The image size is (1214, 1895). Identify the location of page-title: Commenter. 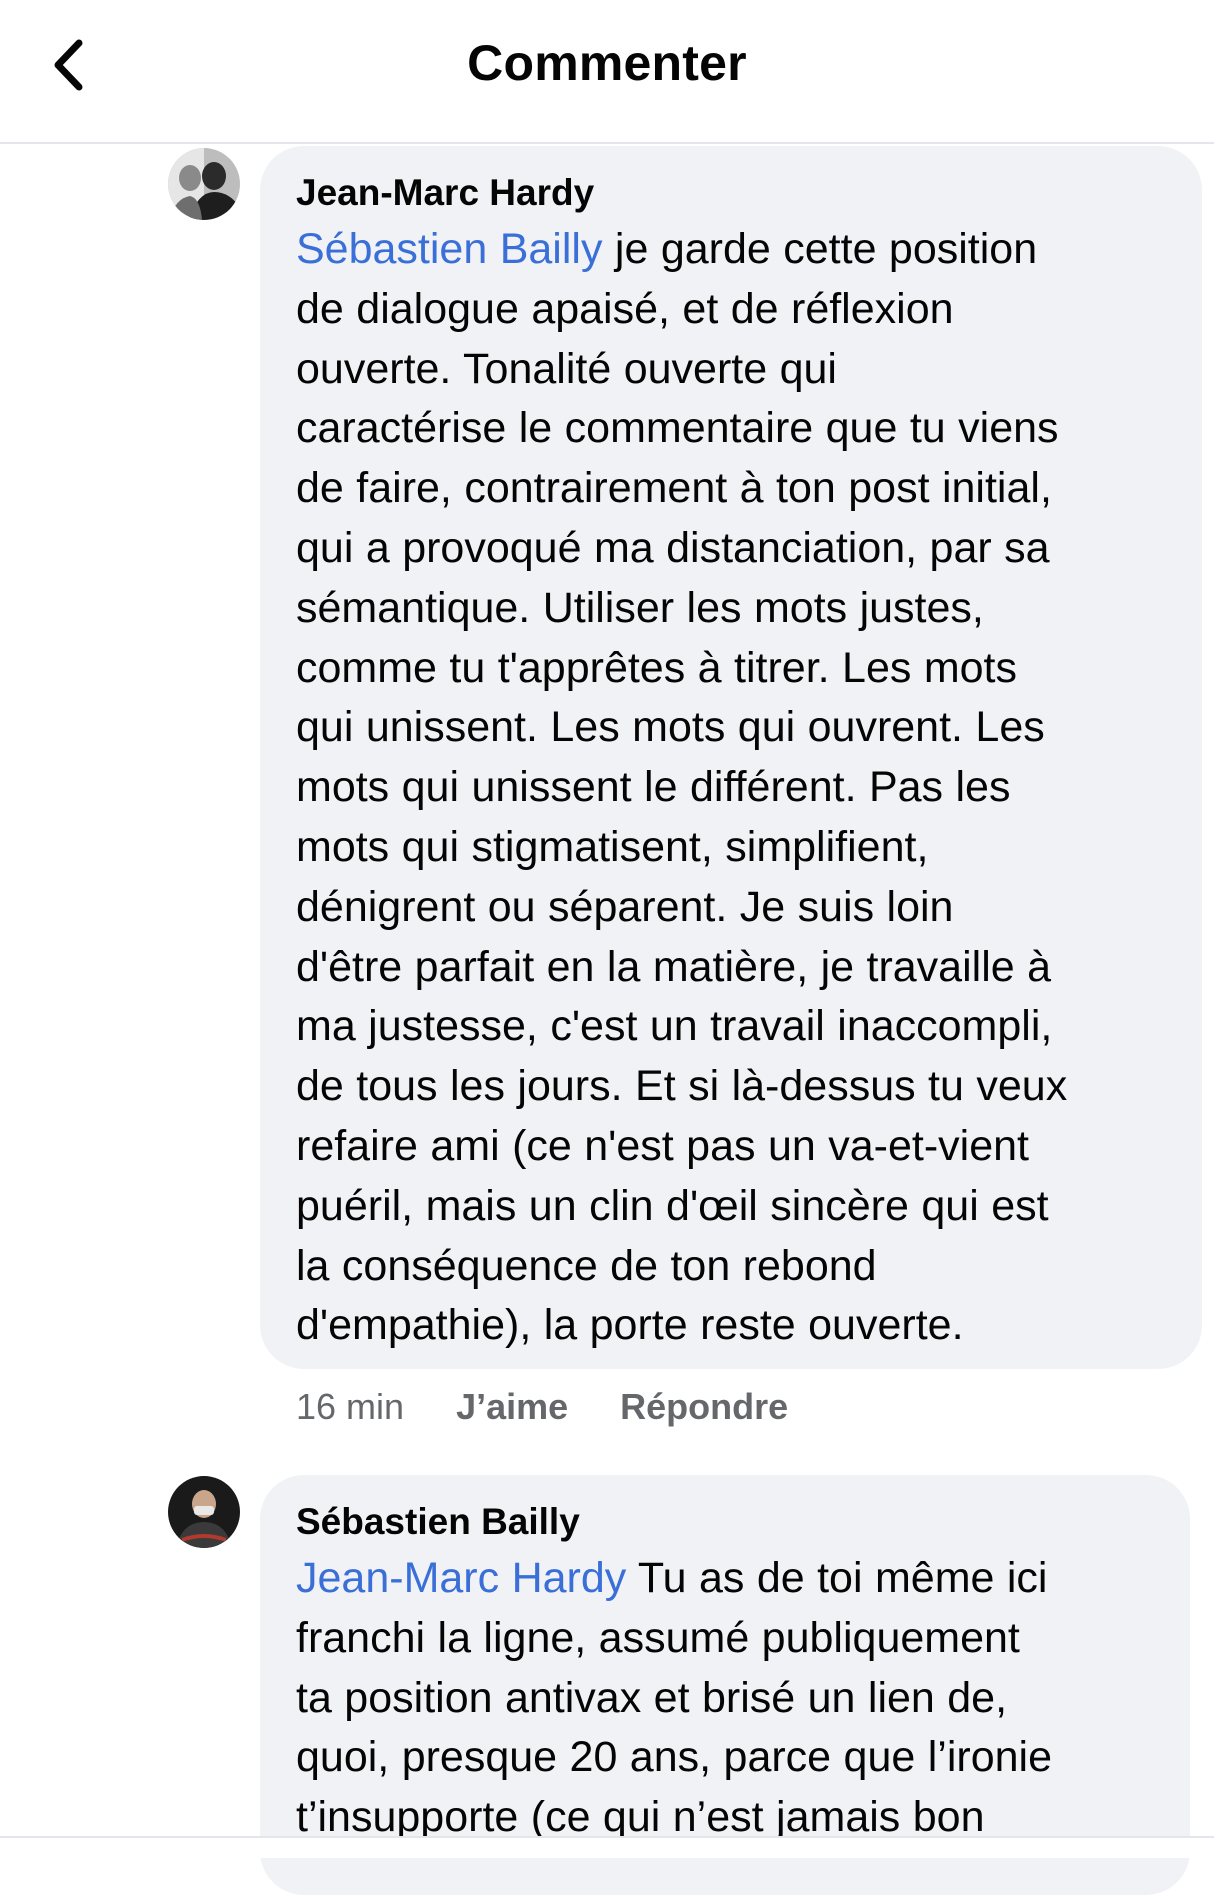
(607, 63).